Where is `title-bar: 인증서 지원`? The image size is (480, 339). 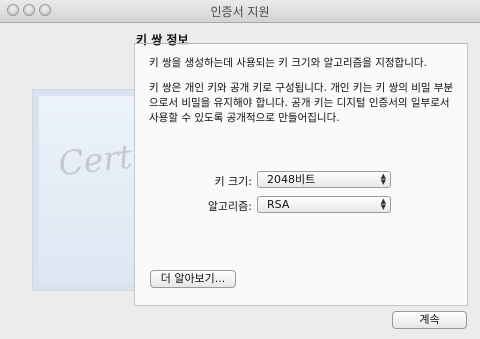 title-bar: 인증서 지원 is located at coordinates (240, 11).